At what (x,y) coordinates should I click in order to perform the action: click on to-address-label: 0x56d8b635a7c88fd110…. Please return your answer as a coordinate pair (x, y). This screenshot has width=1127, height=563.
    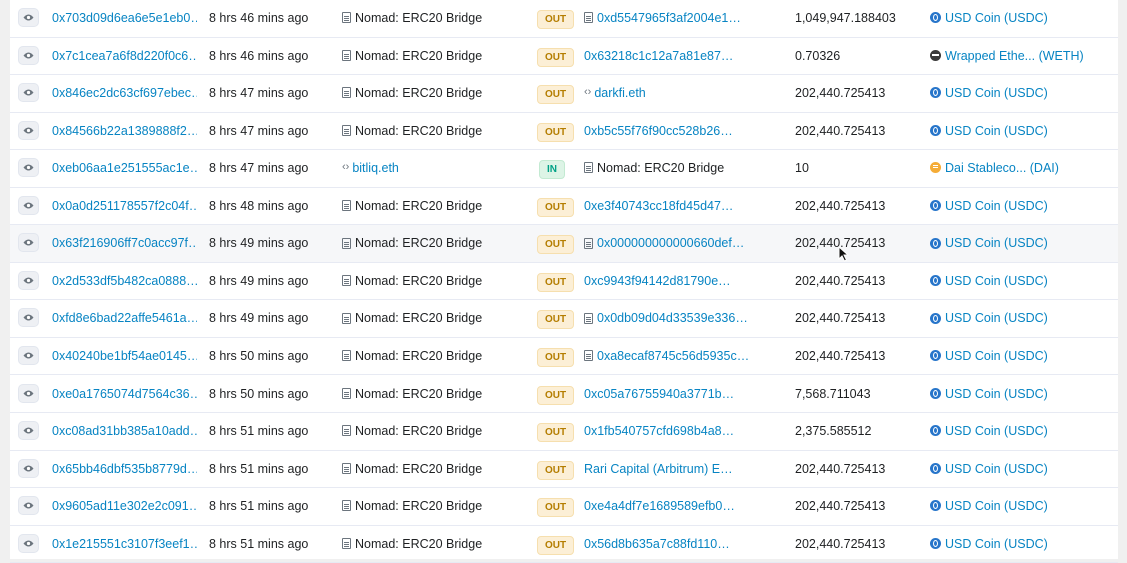
    Looking at the image, I should click on (657, 544).